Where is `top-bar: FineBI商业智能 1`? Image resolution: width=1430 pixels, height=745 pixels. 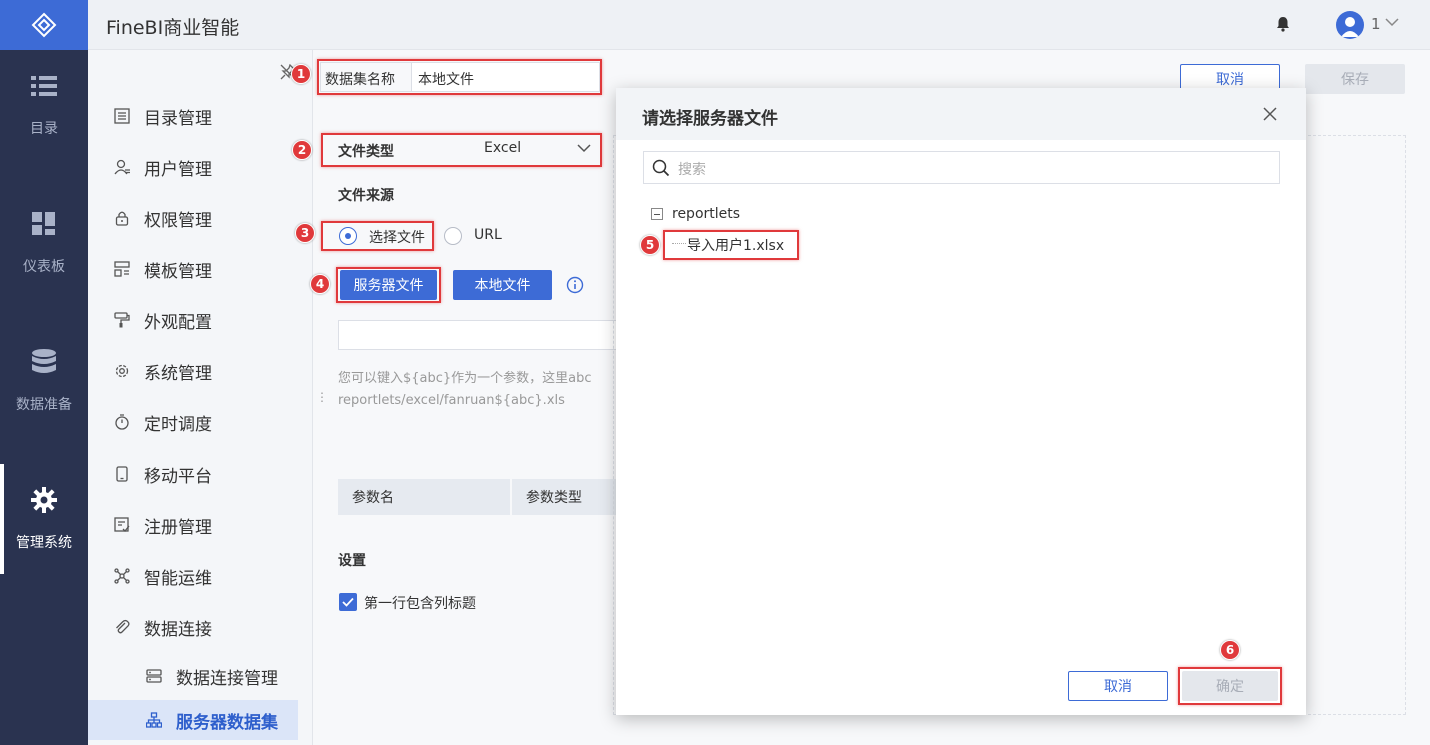 top-bar: FineBI商业智能 1 is located at coordinates (759, 25).